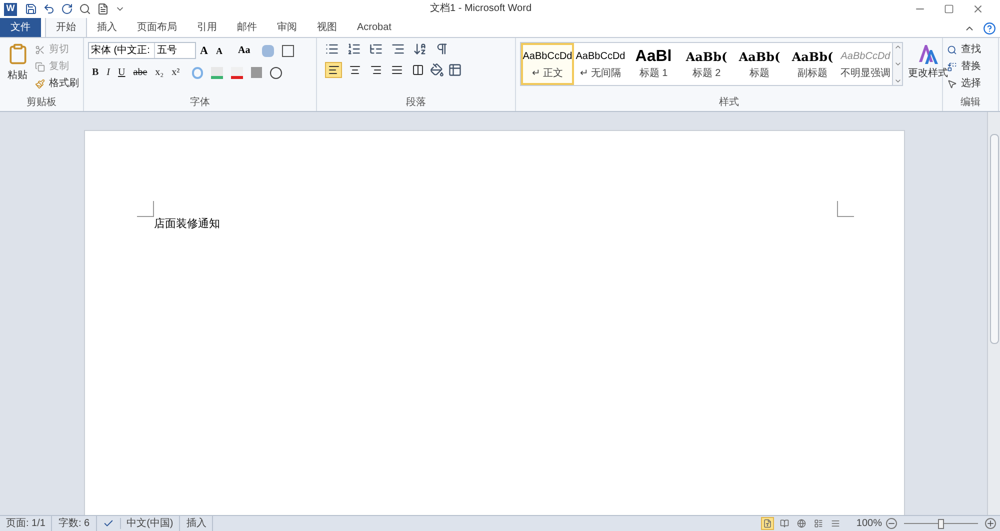 The image size is (1000, 531). I want to click on zoom-in-icon, so click(990, 523).